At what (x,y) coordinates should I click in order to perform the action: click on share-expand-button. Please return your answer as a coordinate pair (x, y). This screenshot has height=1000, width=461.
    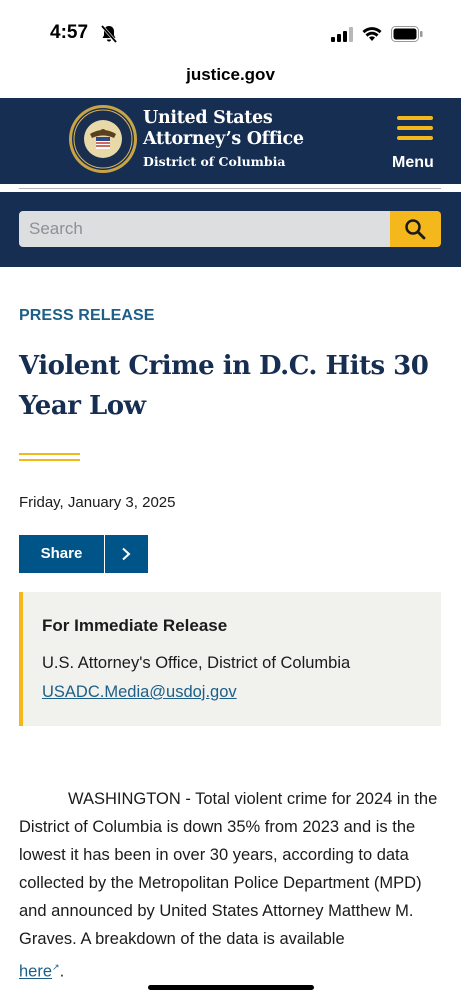
    Looking at the image, I should click on (126, 554).